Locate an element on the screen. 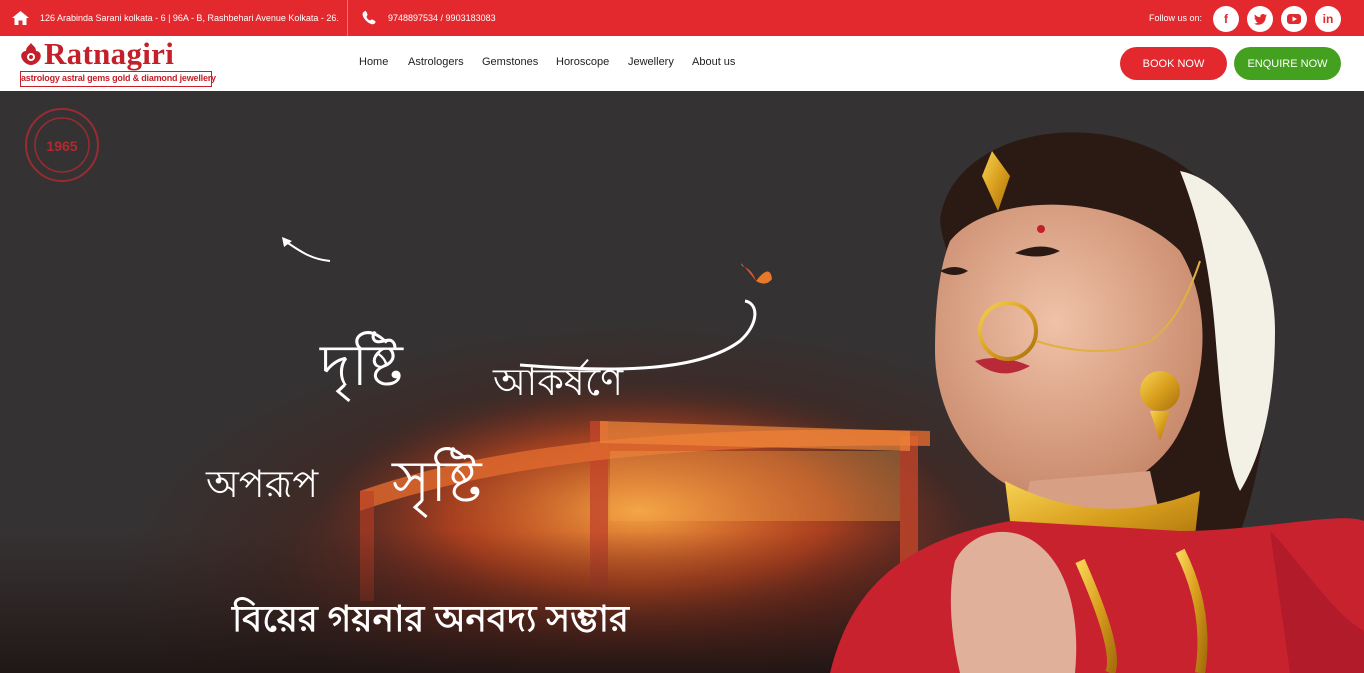 The image size is (1364, 673). nav-gemstones: Gemstones is located at coordinates (510, 62).